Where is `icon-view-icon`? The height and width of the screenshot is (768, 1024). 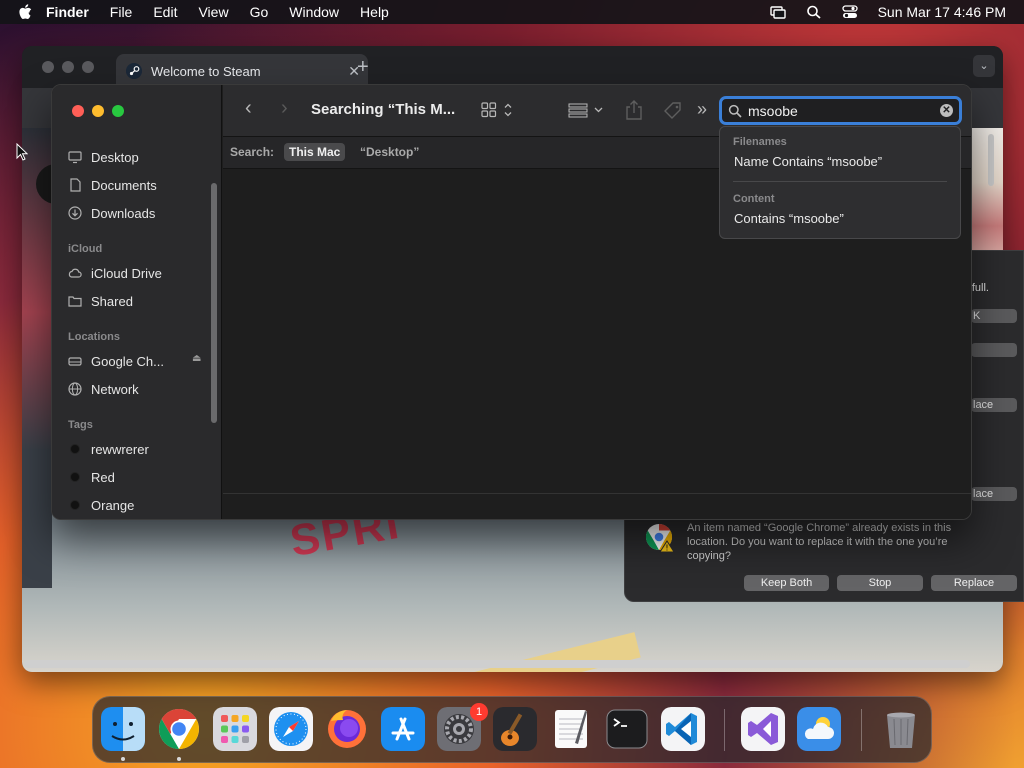
icon-view-icon is located at coordinates (497, 110).